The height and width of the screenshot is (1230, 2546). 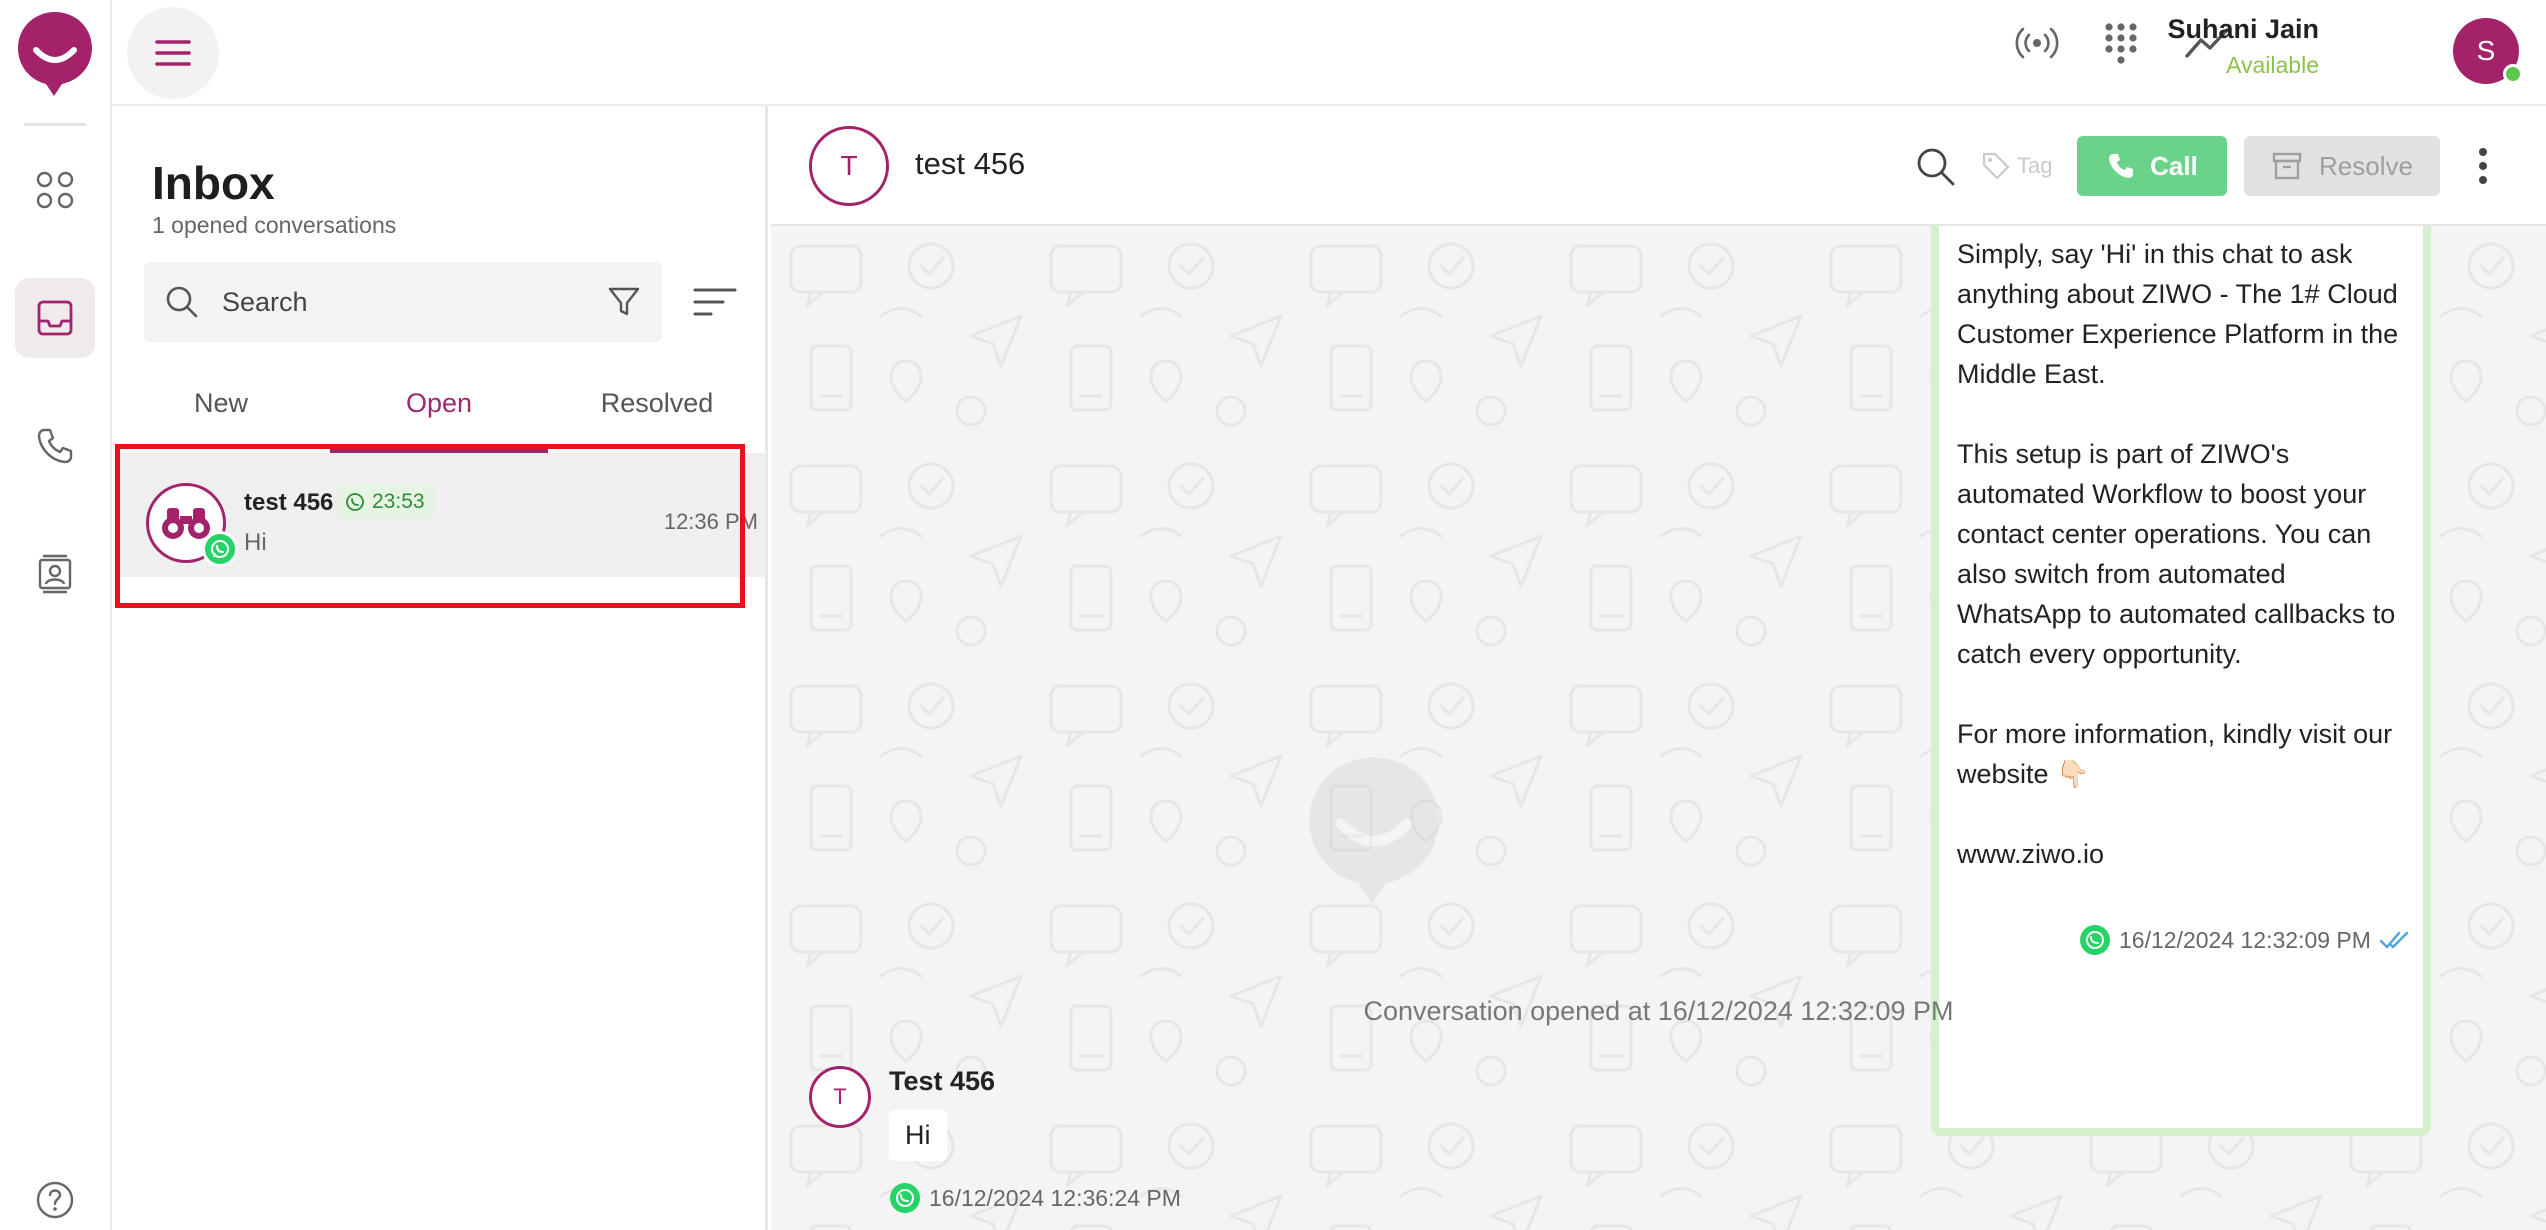 I want to click on inbox-title: Inbox, so click(x=213, y=183).